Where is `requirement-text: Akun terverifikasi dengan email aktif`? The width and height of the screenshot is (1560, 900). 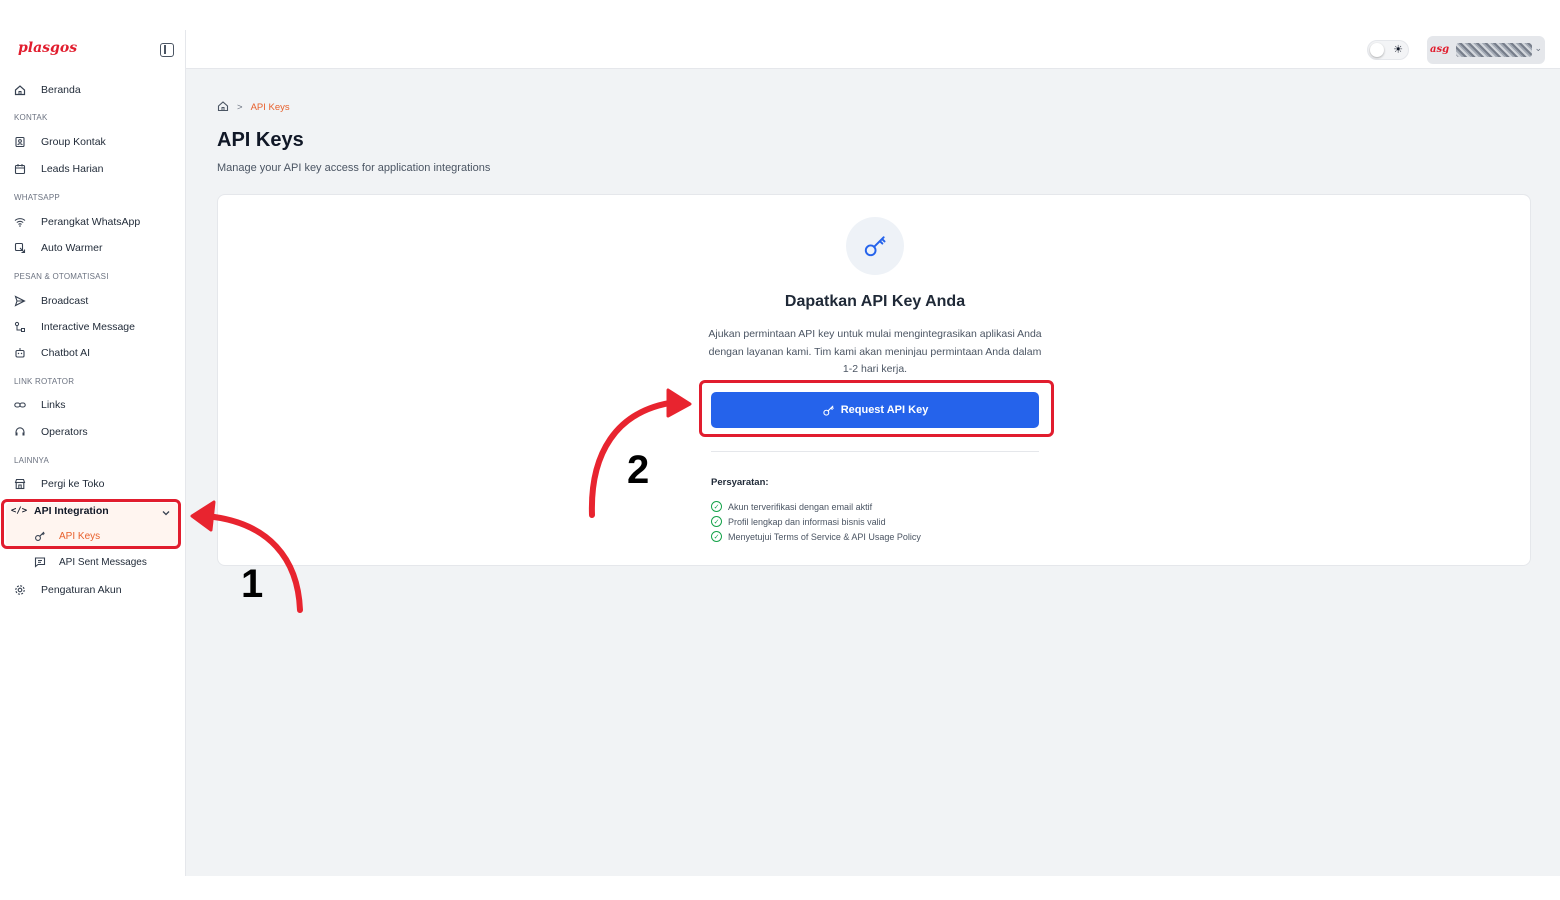
requirement-text: Akun terverifikasi dengan email aktif is located at coordinates (800, 506).